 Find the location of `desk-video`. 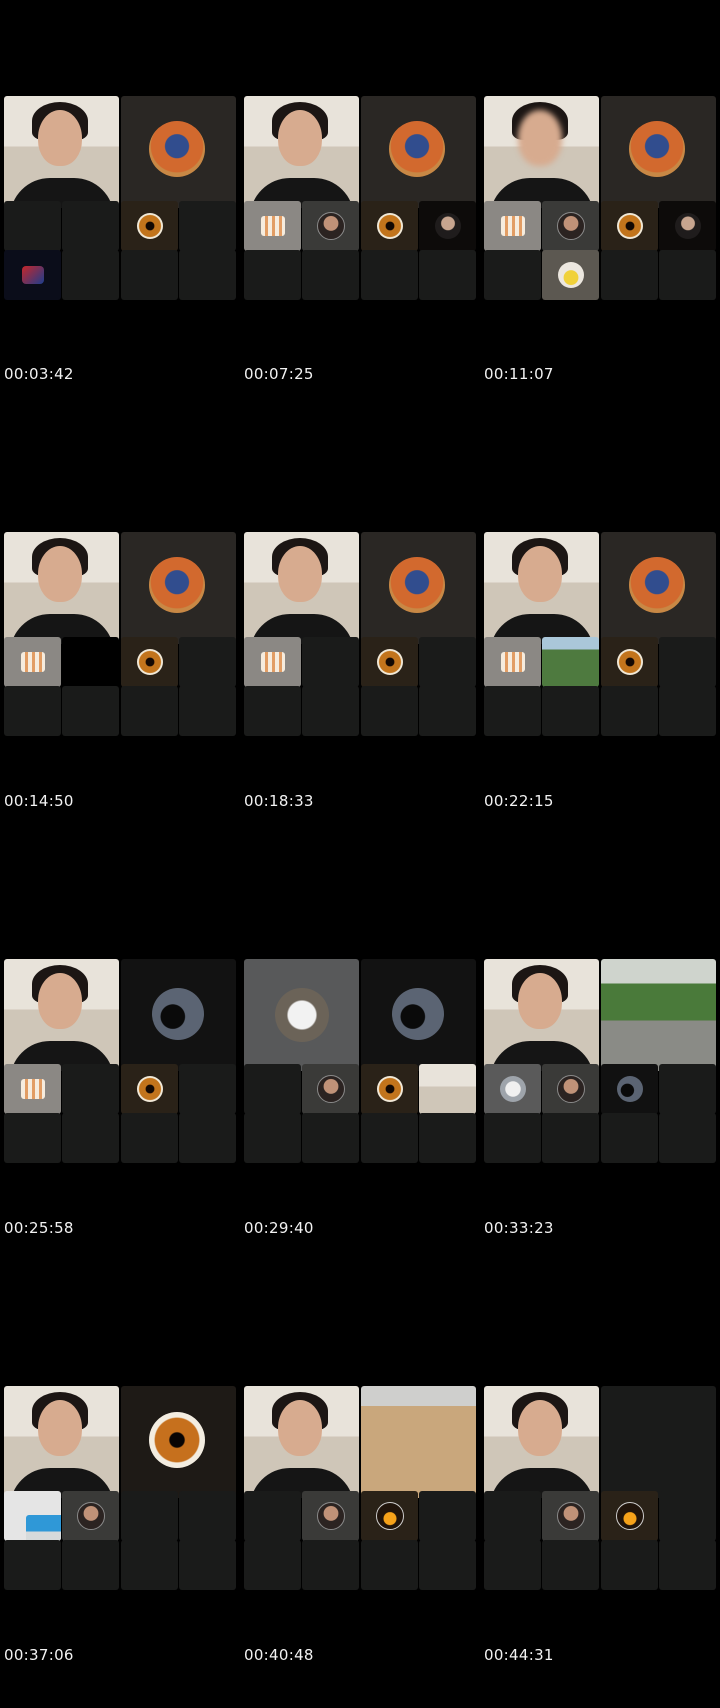

desk-video is located at coordinates (418, 1442).